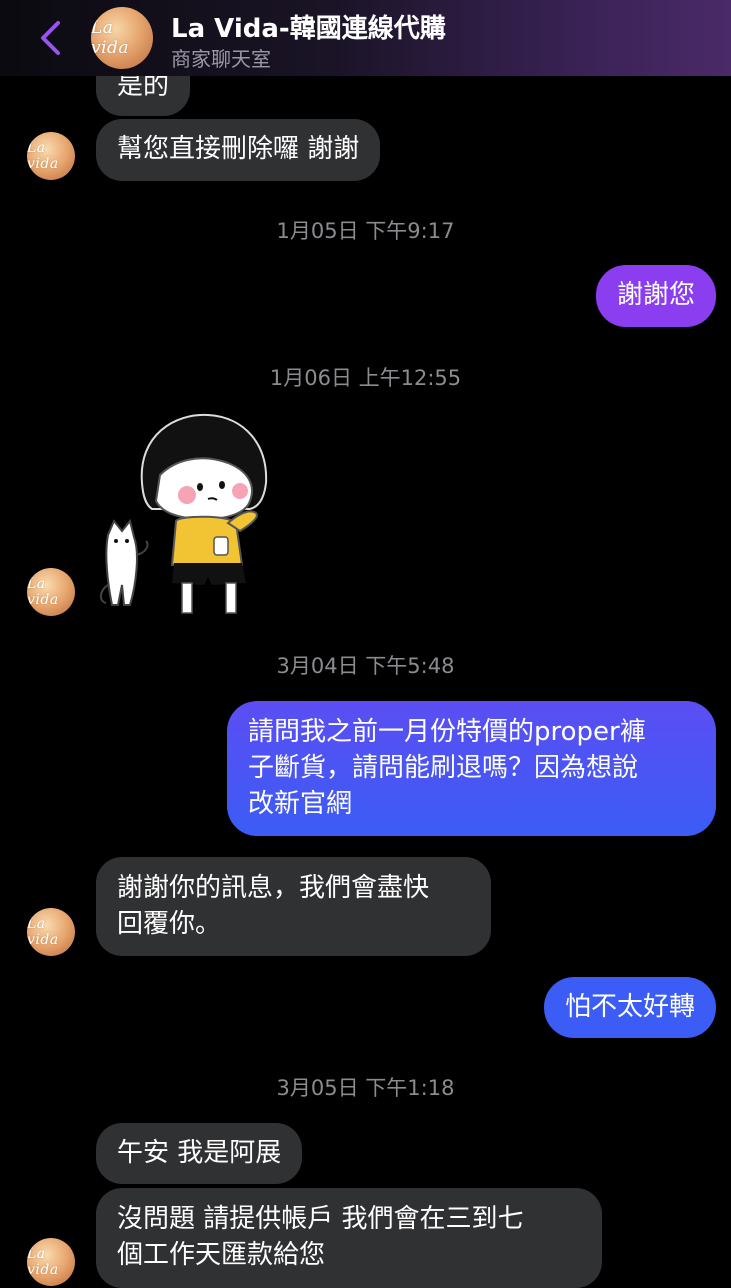  I want to click on girl-thinking-with-cat-sticker-icon, so click(184, 513).